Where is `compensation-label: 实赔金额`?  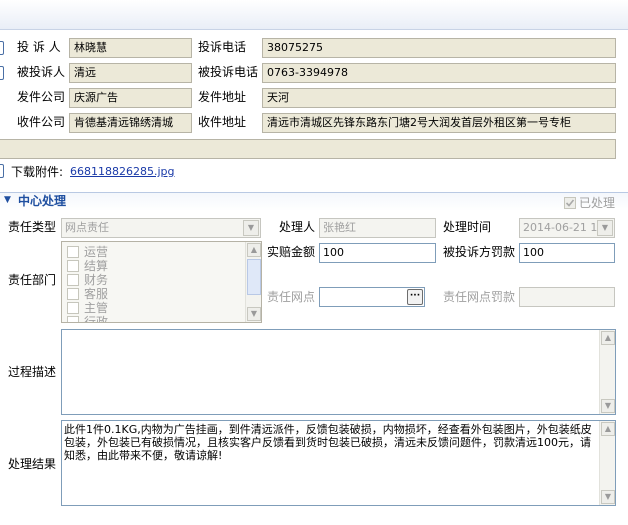
compensation-label: 实赔金额 is located at coordinates (291, 252).